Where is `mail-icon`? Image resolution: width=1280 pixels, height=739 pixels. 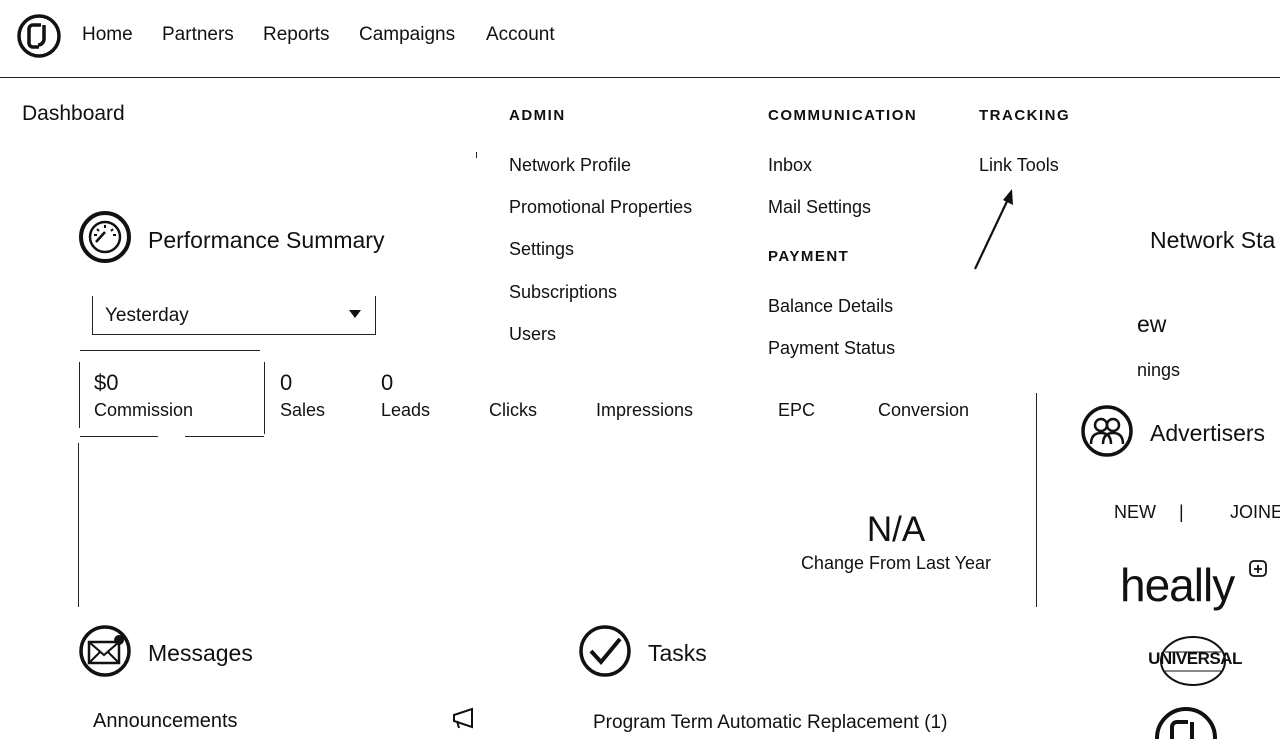 mail-icon is located at coordinates (105, 651).